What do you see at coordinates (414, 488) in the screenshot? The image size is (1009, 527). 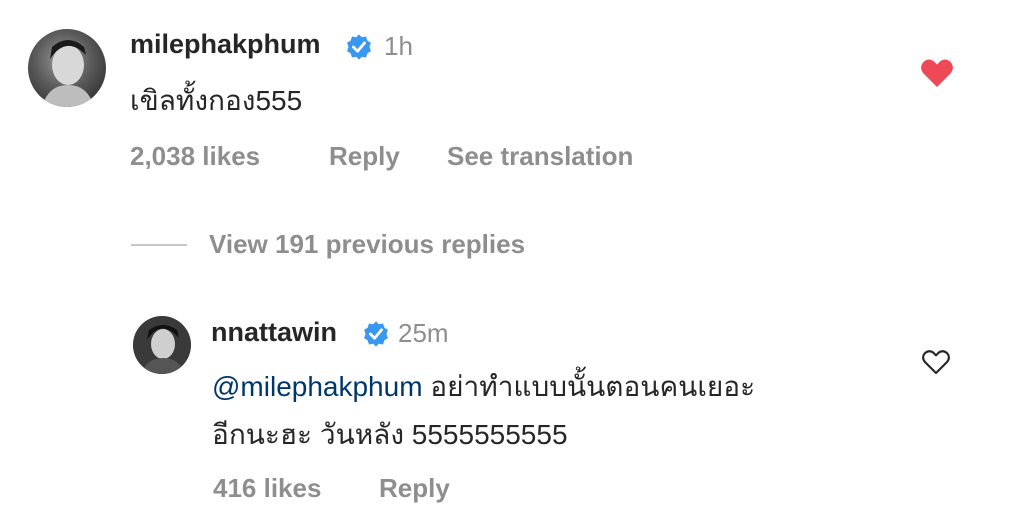 I see `reply-reply-button: Reply` at bounding box center [414, 488].